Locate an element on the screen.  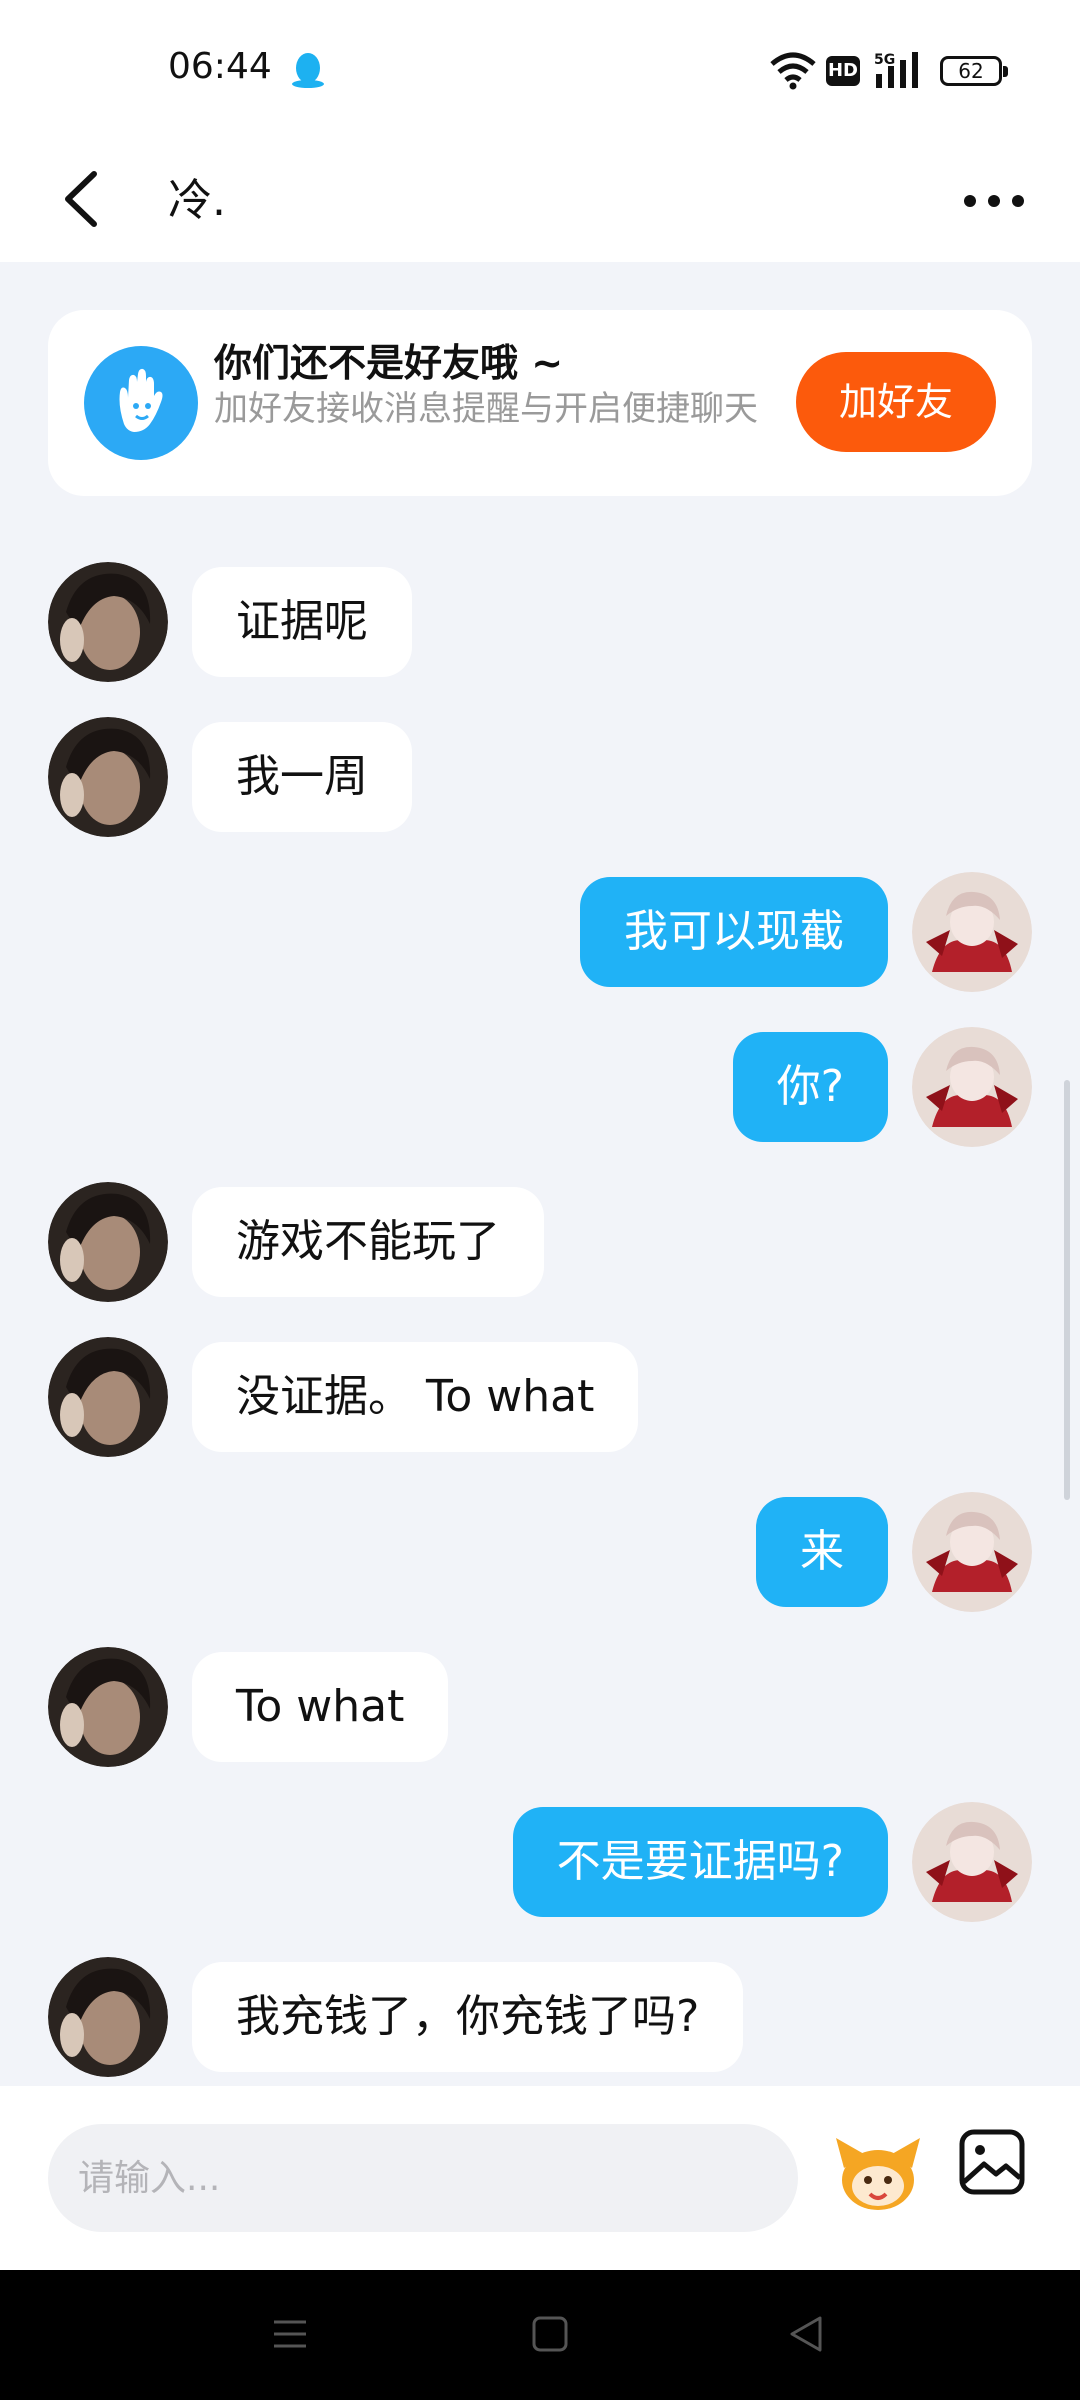
incoming-message-bubble: 没证据。 To what is located at coordinates (415, 1397).